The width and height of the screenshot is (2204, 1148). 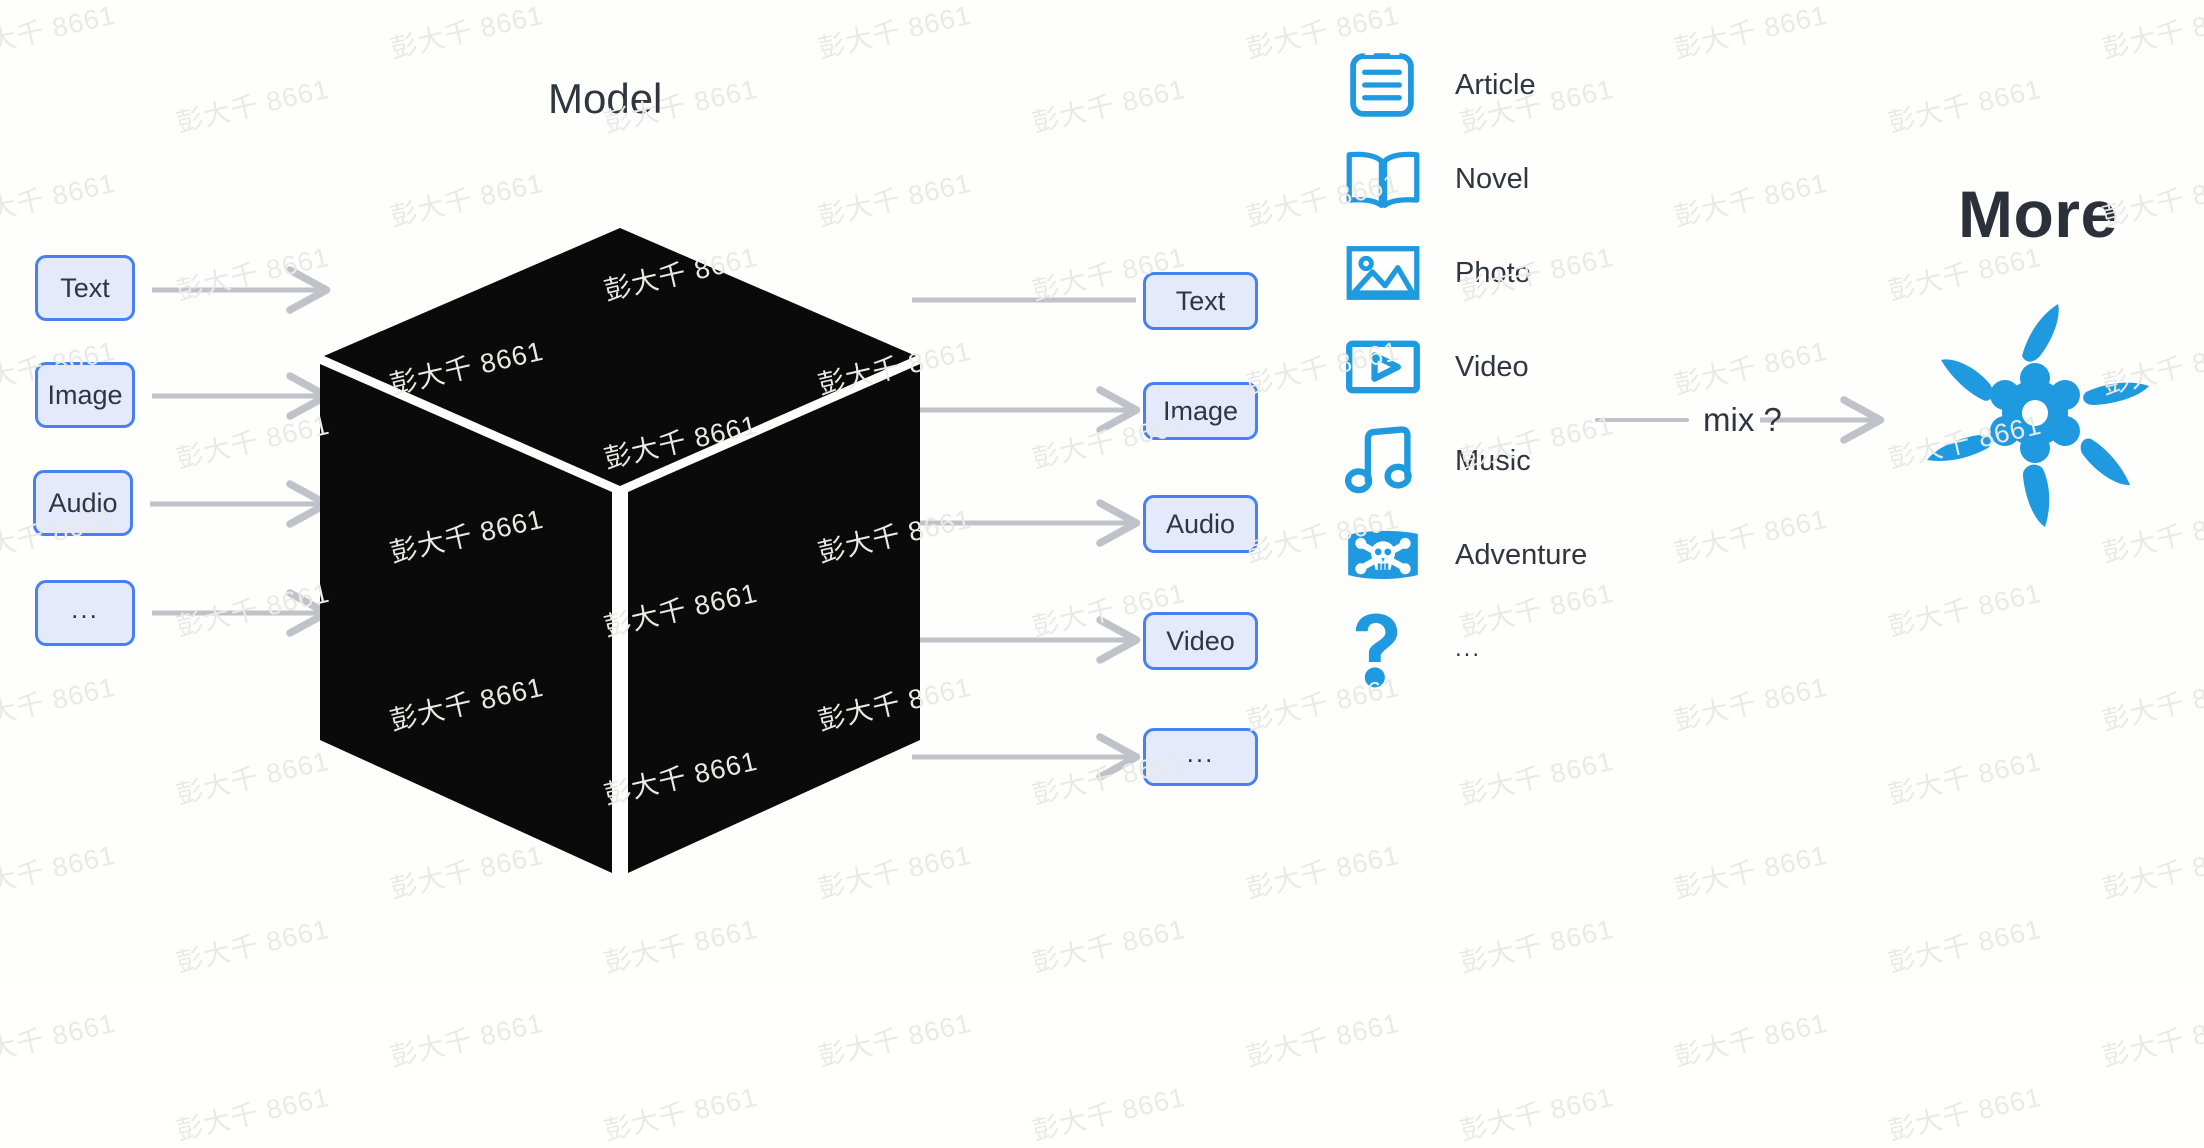 I want to click on mix-connector: mix ?, so click(x=1695, y=420).